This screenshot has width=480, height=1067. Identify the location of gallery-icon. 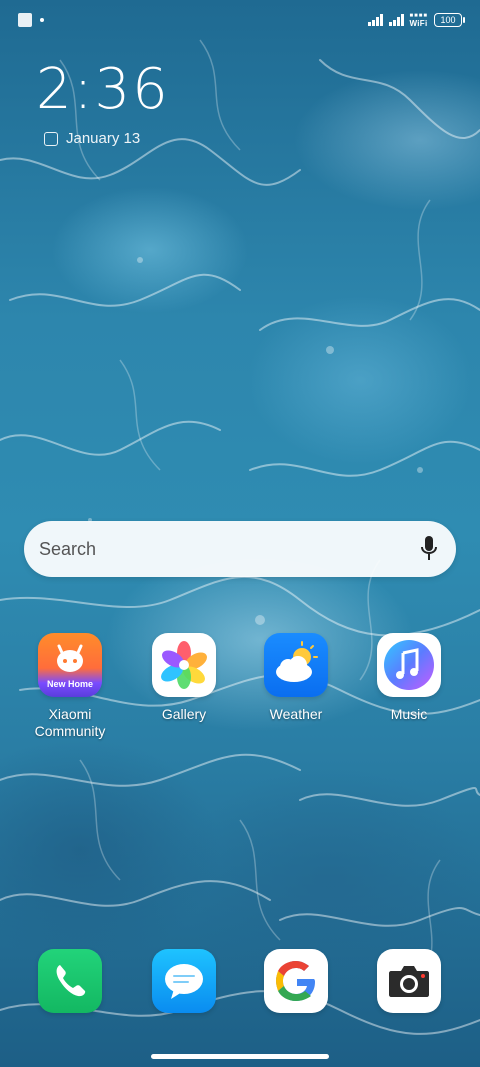
(184, 665).